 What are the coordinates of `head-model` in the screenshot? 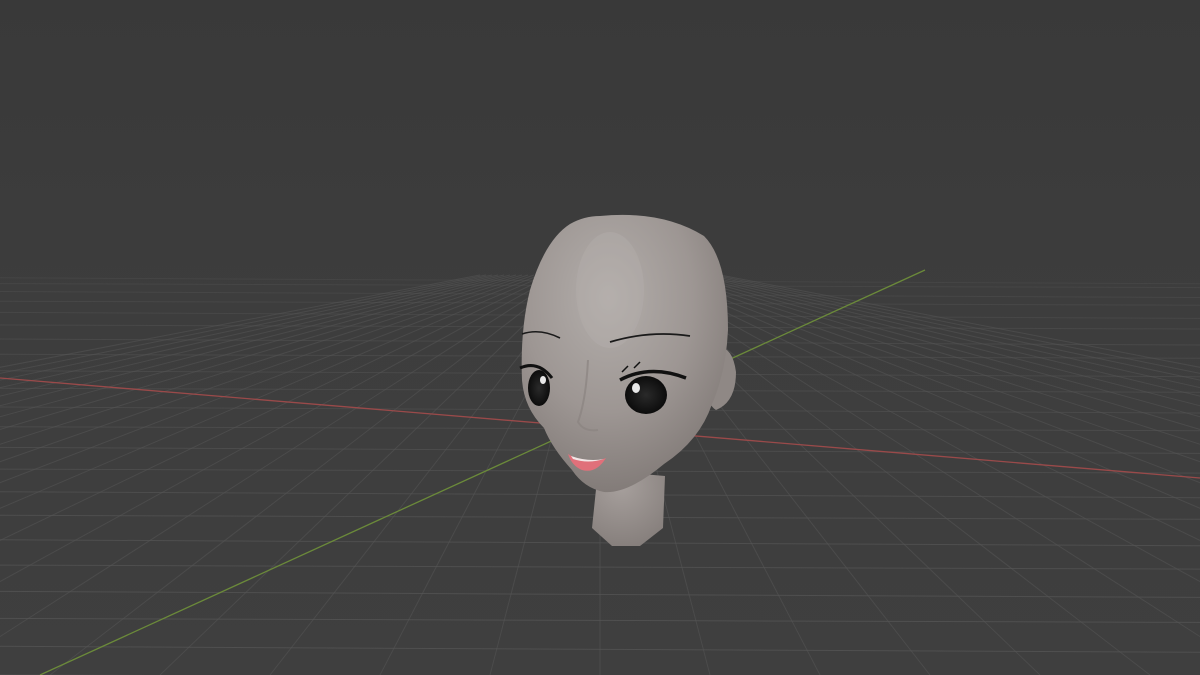 It's located at (627, 380).